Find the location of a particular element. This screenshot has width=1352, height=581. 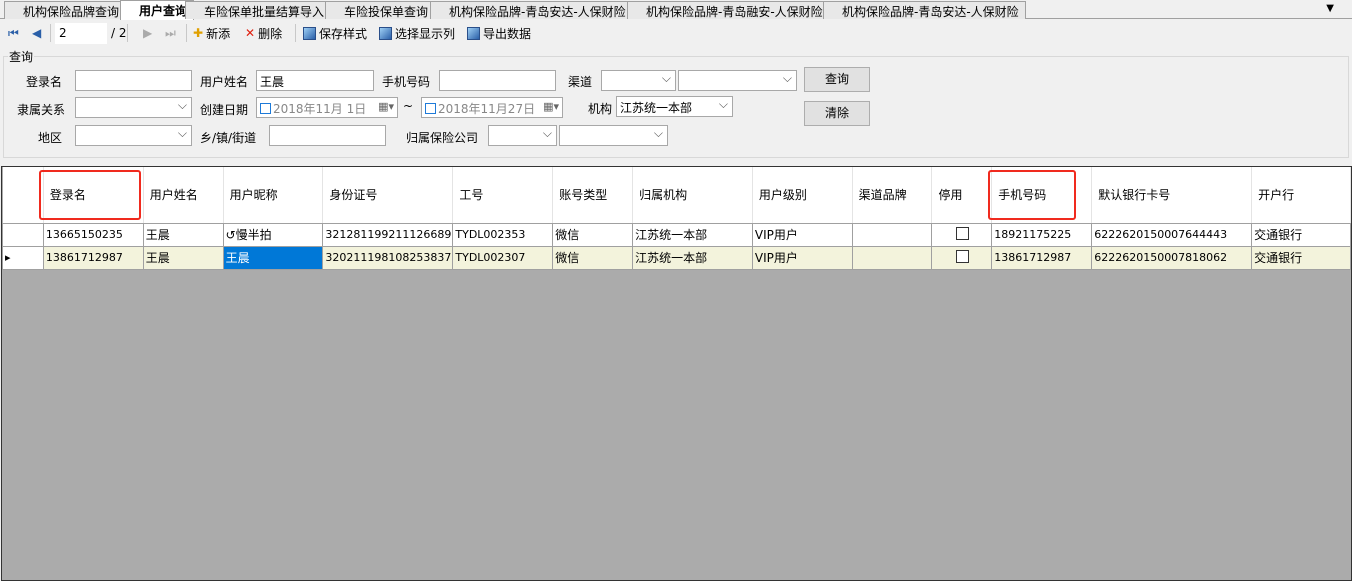

table-cell: ↺慢半拍 is located at coordinates (273, 234).